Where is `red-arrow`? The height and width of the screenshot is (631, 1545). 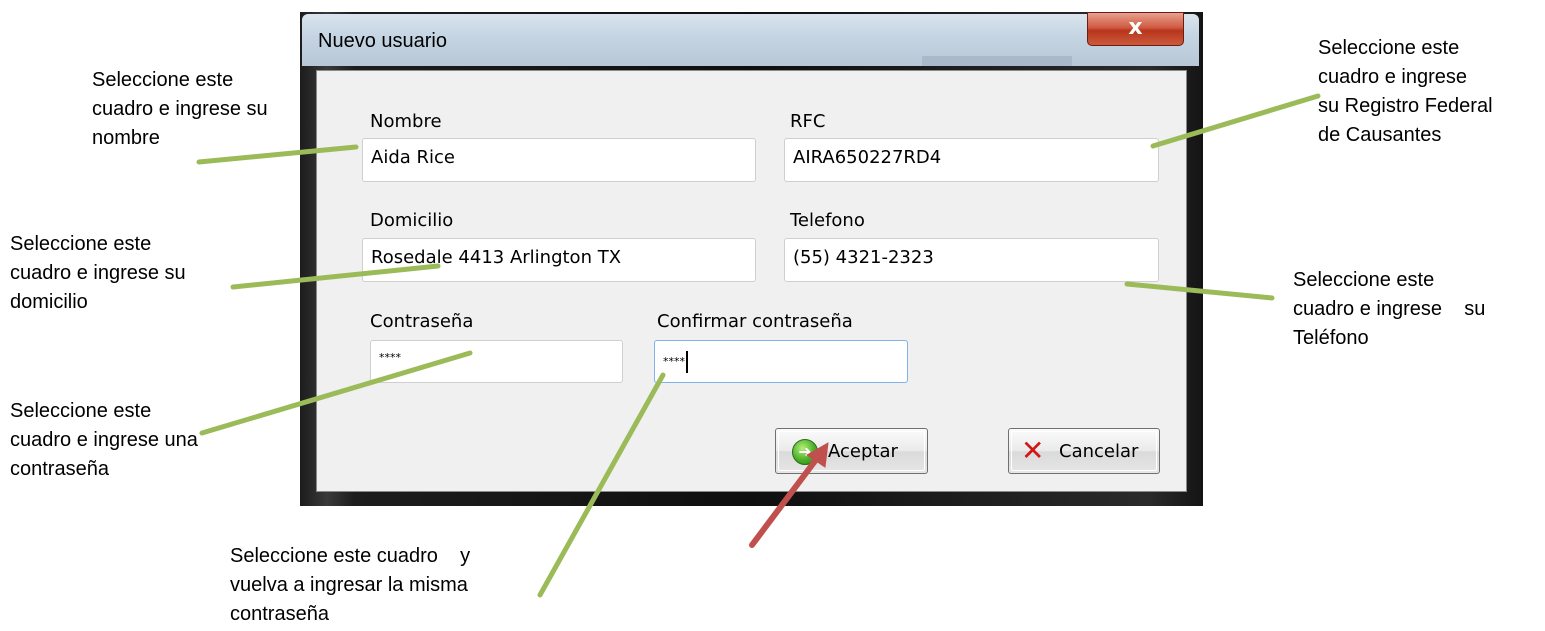
red-arrow is located at coordinates (789, 495).